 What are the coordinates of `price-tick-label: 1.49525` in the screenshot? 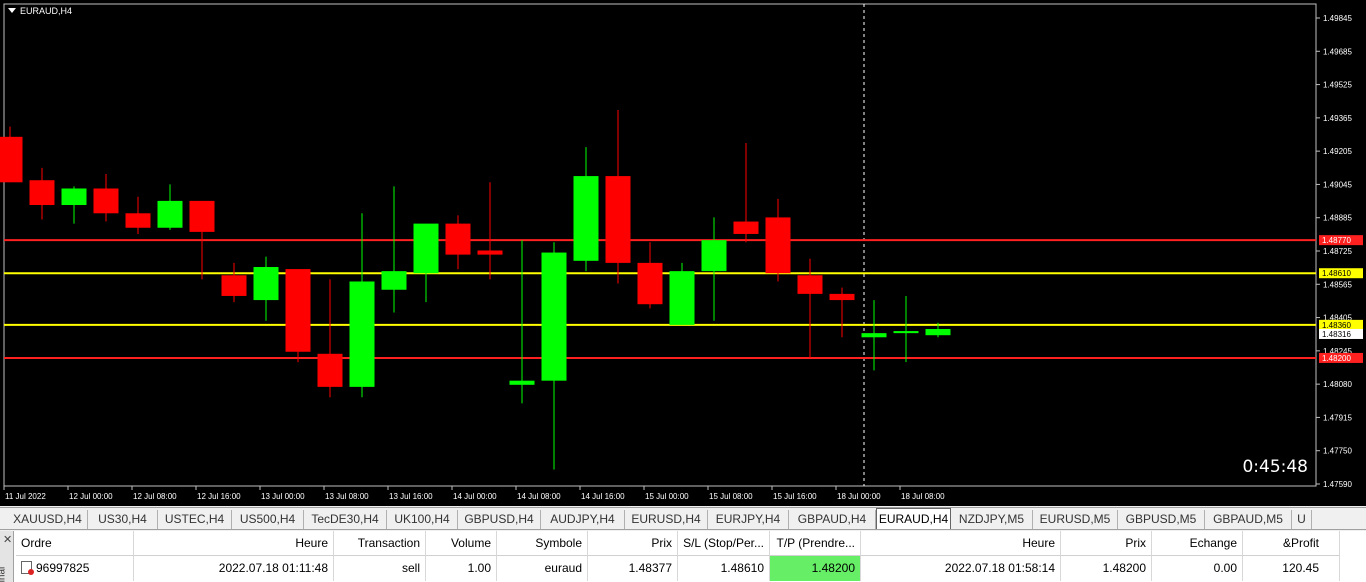 It's located at (1337, 85).